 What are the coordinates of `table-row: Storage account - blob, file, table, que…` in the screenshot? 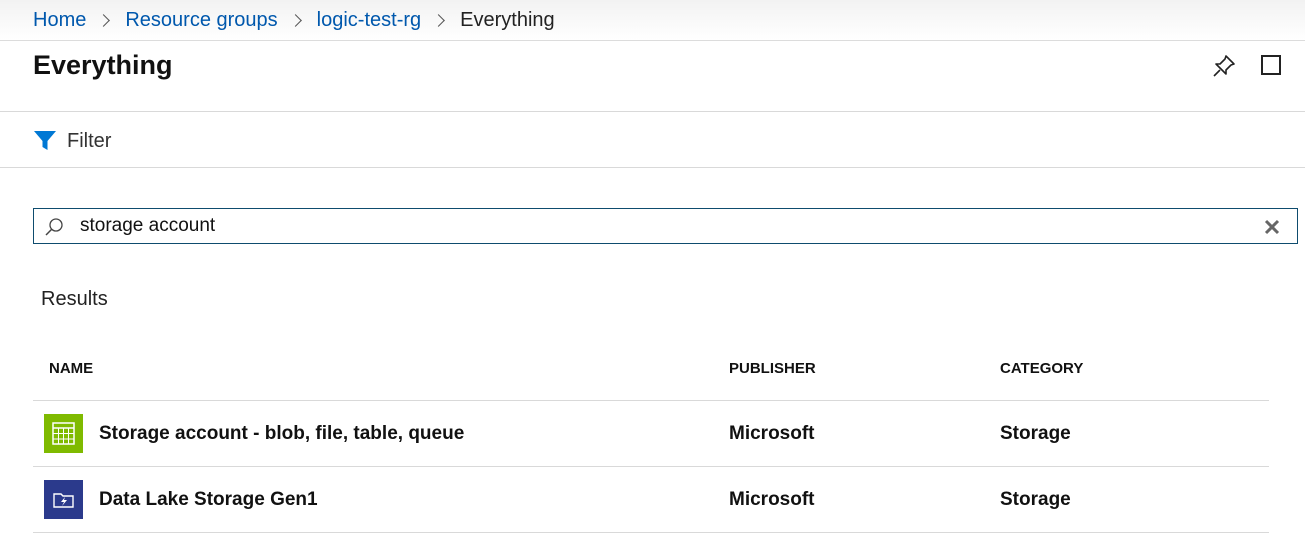 It's located at (651, 433).